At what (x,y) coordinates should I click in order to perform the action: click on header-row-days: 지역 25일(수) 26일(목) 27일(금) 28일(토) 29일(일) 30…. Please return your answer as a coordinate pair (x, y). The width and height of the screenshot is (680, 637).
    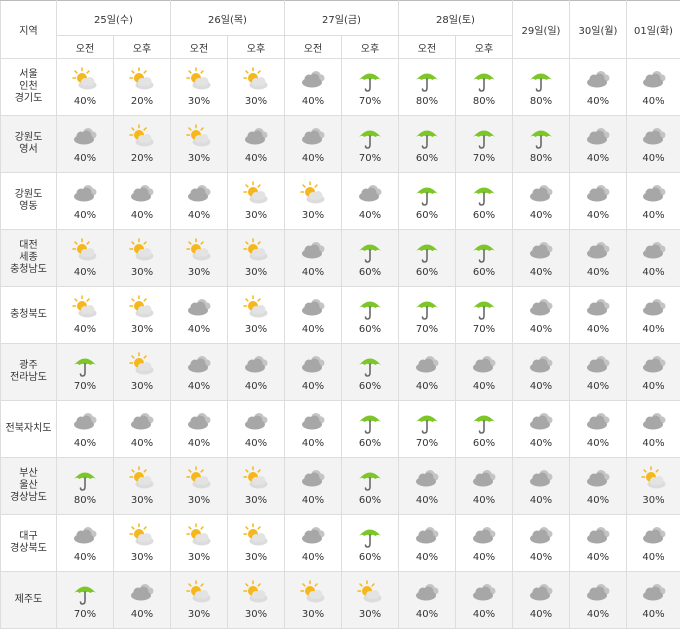
    Looking at the image, I should click on (340, 29).